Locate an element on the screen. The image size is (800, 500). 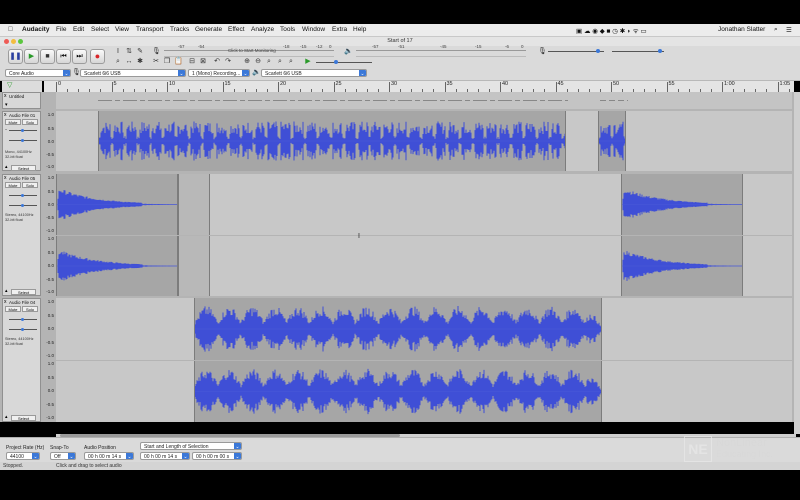
zoom-toggle-icon: ⌕ is located at coordinates (291, 62).